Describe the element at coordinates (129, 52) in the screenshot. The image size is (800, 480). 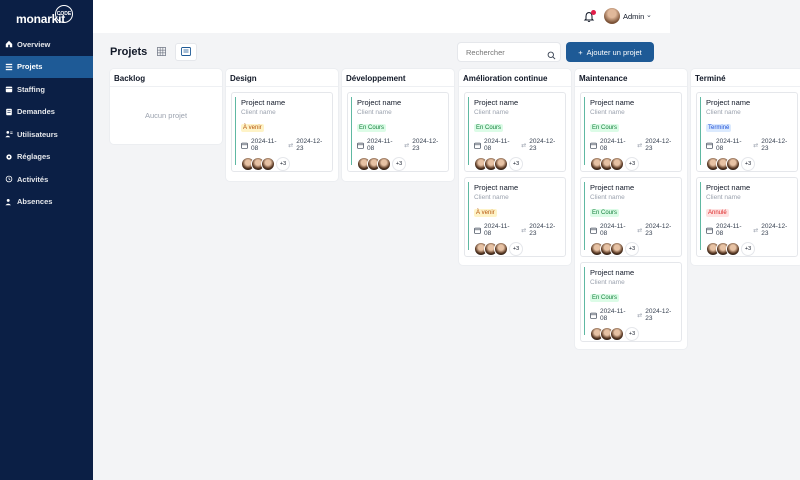
I see `page-title: Projets` at that location.